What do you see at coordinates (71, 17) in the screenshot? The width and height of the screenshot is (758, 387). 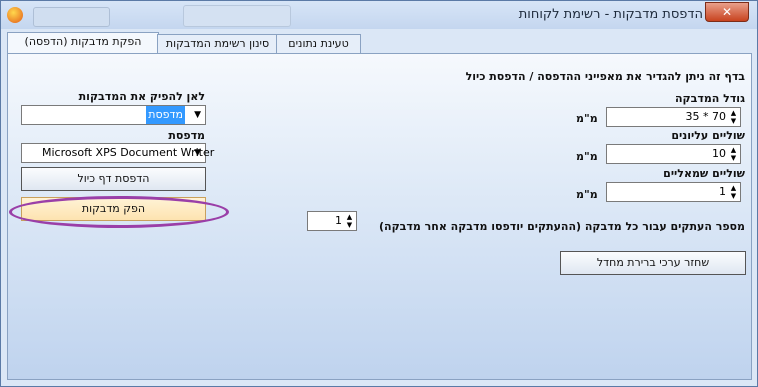 I see `titlebar-button` at bounding box center [71, 17].